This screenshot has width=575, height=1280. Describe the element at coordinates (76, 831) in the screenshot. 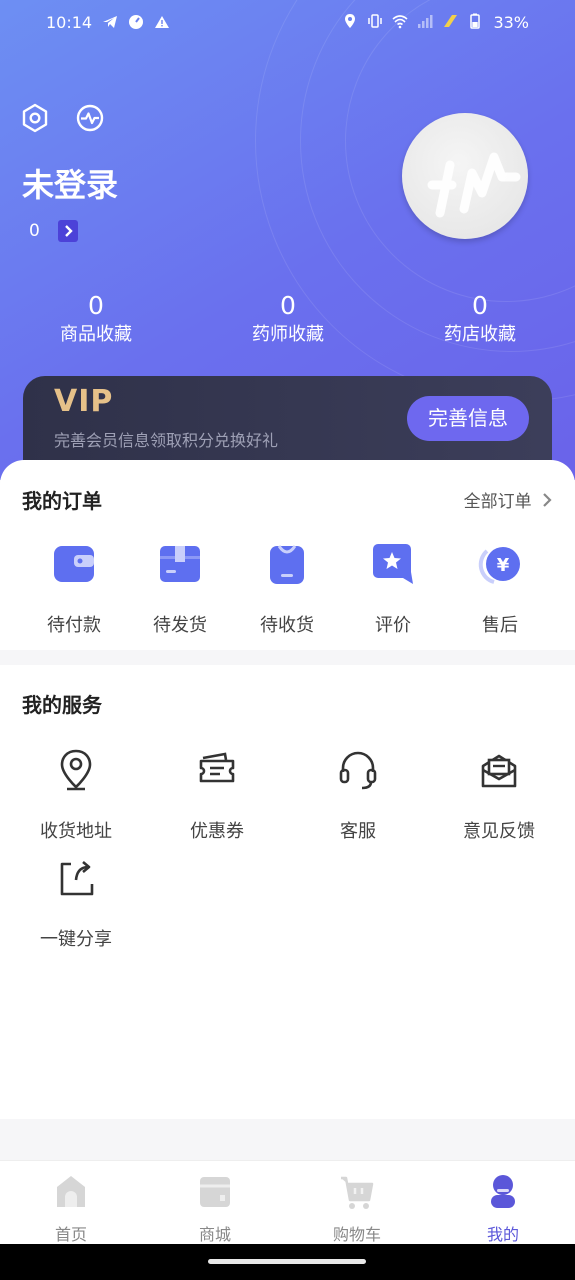

I see `service-label: 收货地址` at that location.